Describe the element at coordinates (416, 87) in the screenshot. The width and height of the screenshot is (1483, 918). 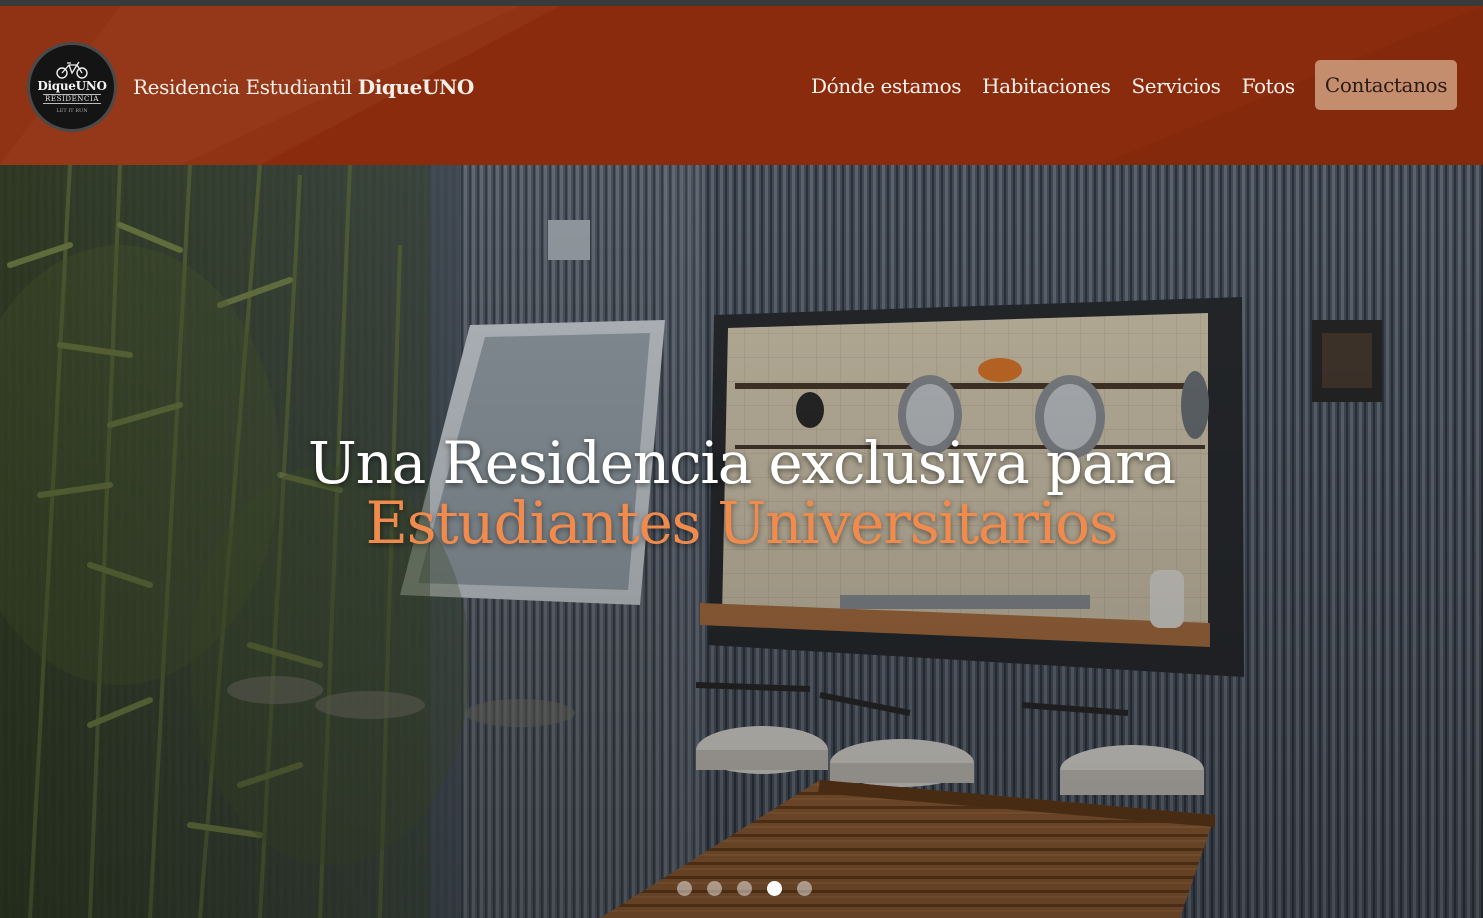
I see `brand-title-bold: DiqueUNO` at that location.